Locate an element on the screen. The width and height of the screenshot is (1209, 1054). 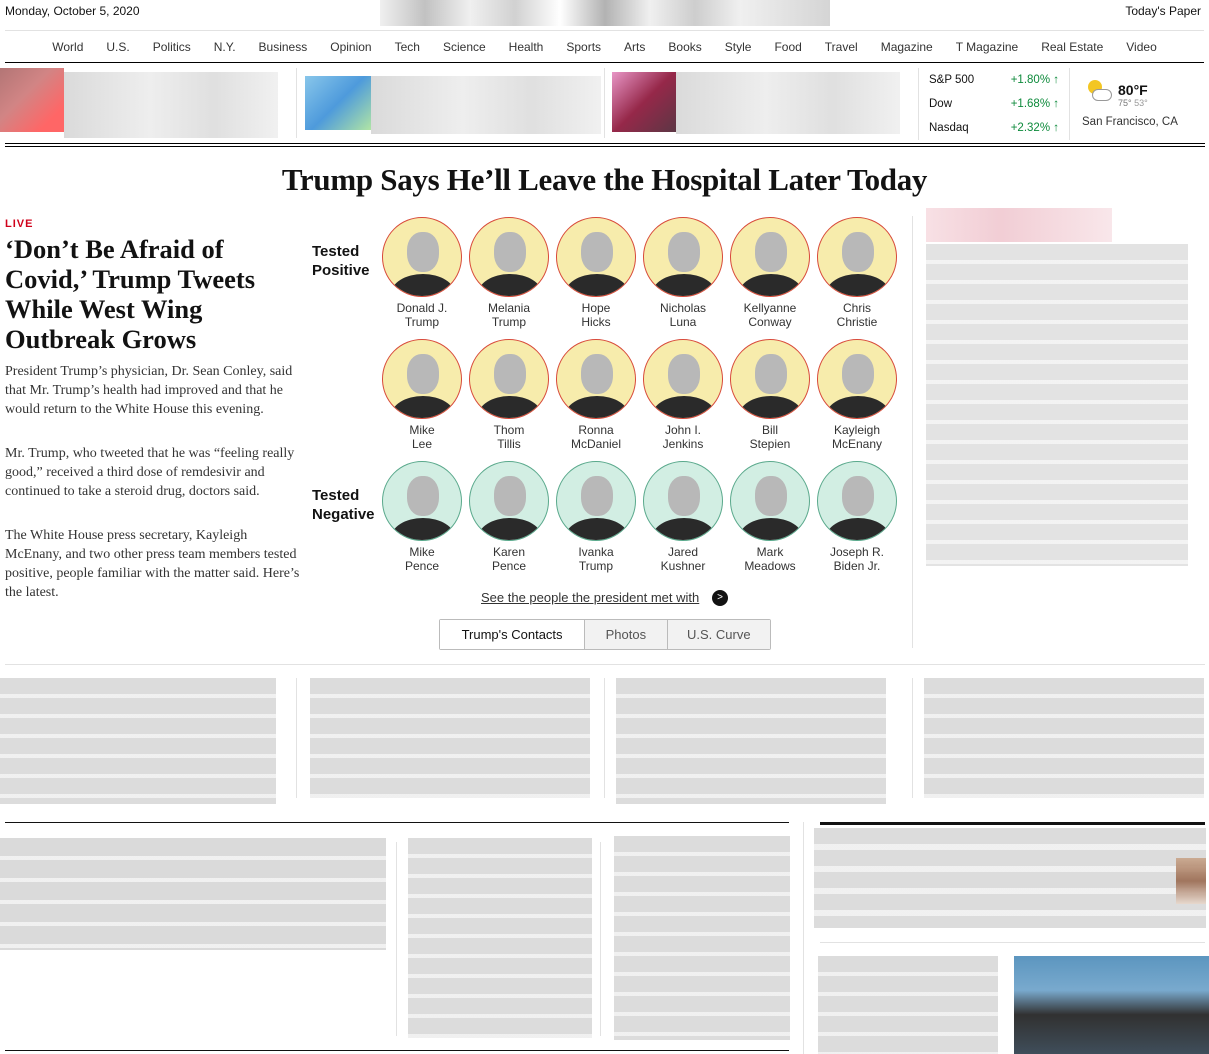
person-card: Mark Meadows is located at coordinates (770, 517).